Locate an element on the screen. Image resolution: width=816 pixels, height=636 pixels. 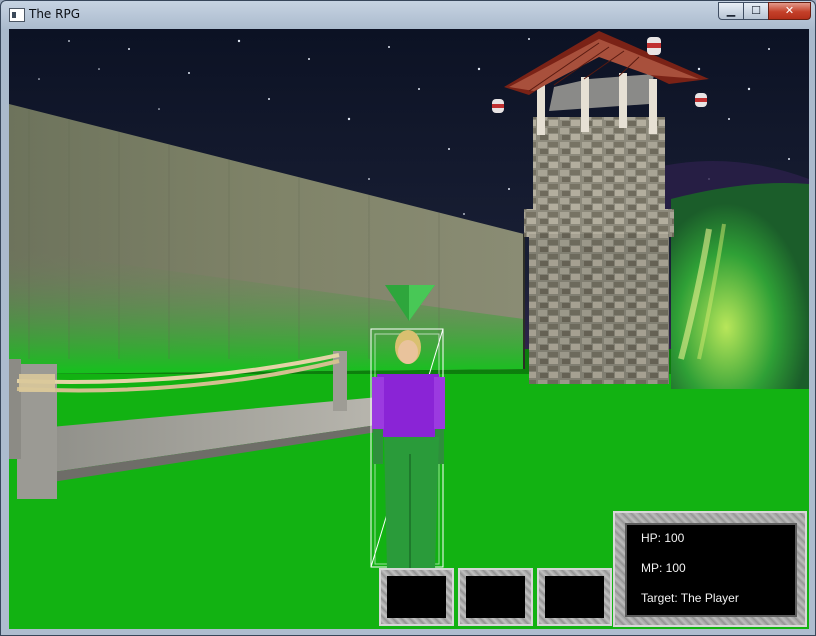
hp-label: HP: 100 is located at coordinates (663, 538).